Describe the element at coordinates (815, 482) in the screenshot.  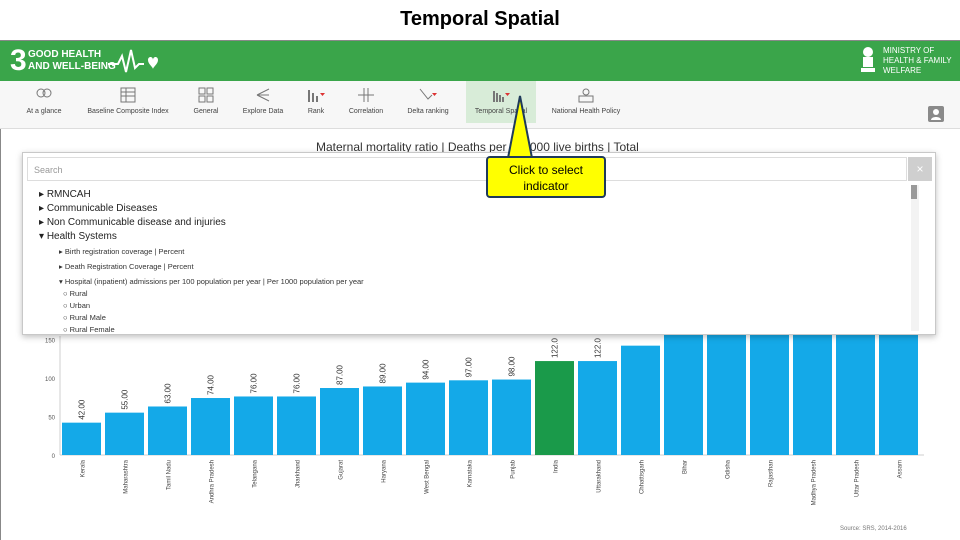
I see `category-label: Madhya Pradesh` at that location.